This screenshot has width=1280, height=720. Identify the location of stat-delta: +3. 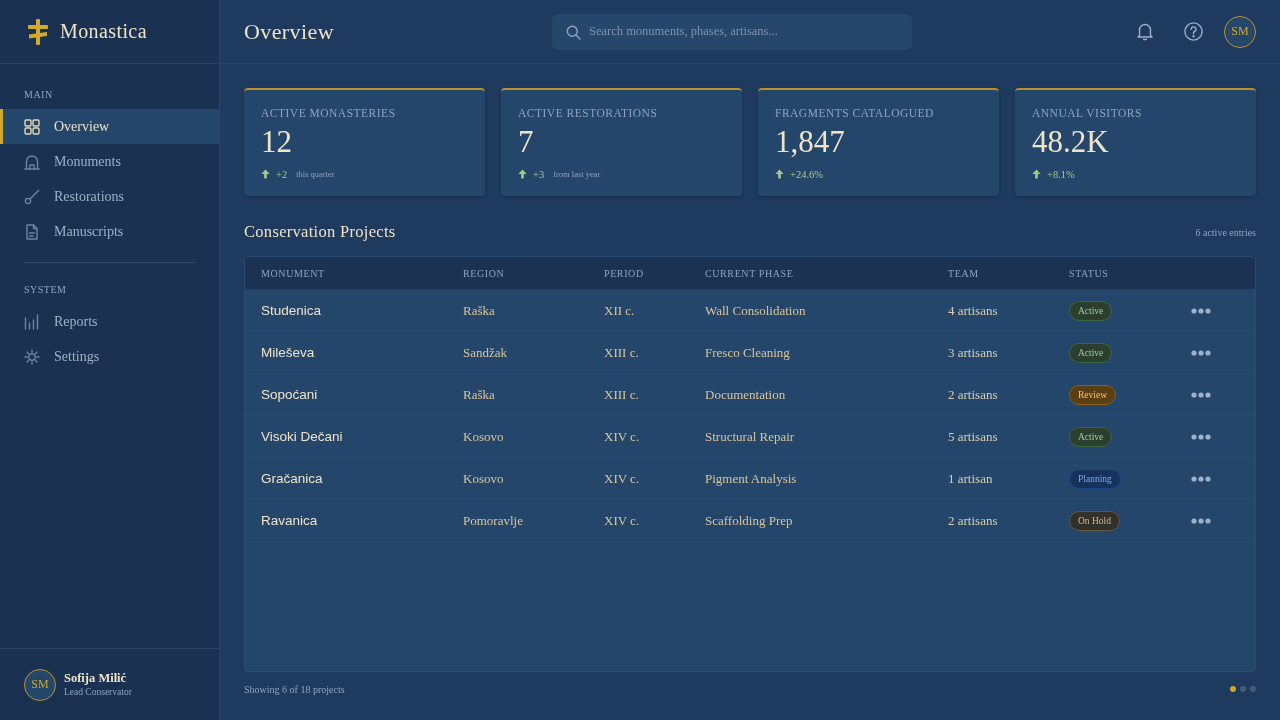
(539, 174).